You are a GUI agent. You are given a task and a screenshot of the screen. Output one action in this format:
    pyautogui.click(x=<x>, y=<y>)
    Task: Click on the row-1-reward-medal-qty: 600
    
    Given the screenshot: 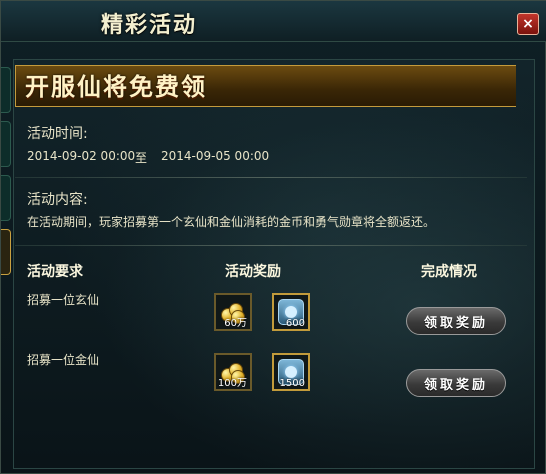 What is the action you would take?
    pyautogui.click(x=295, y=323)
    